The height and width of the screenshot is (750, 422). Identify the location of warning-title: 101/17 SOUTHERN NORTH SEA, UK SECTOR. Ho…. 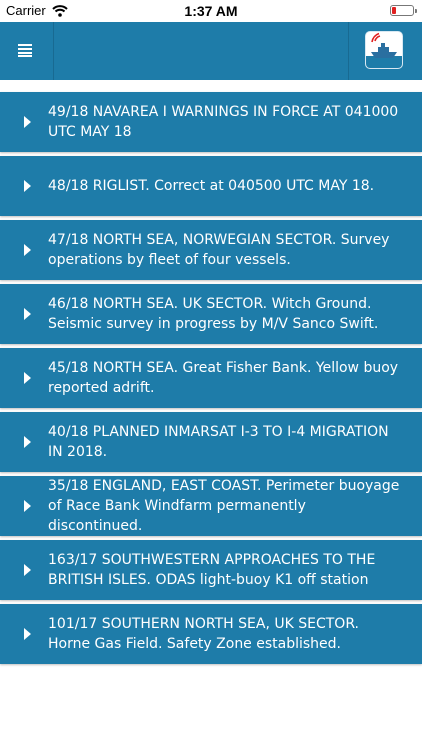
(204, 634).